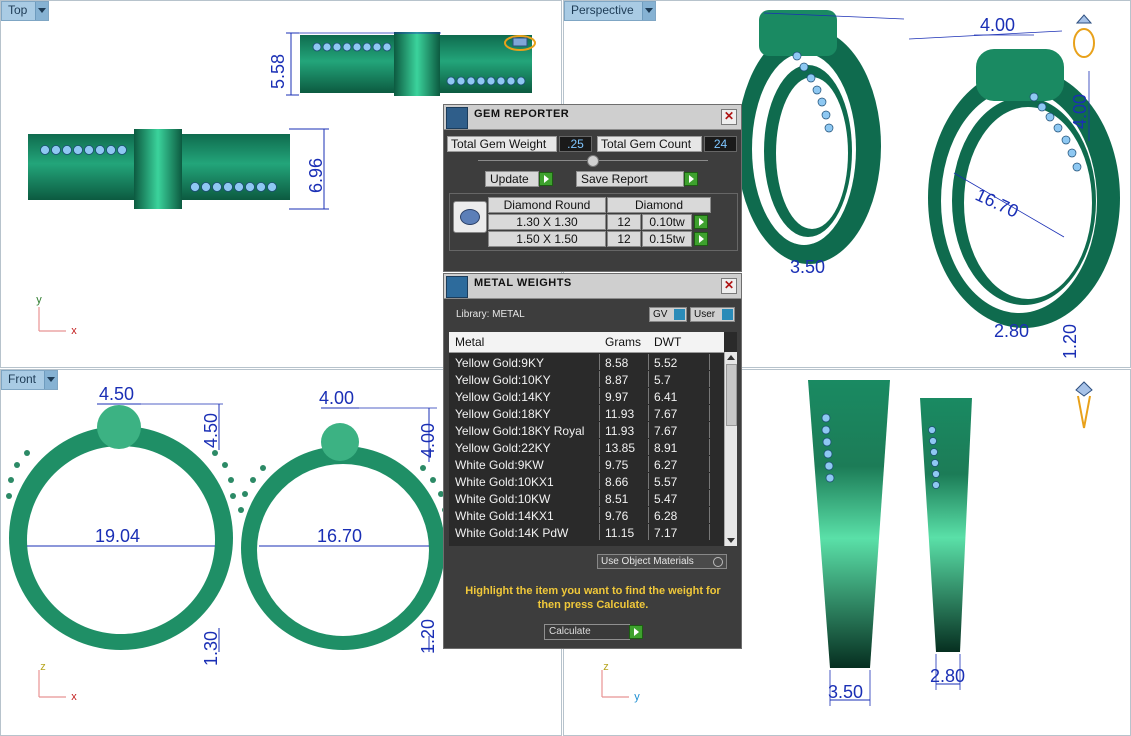 Image resolution: width=1131 pixels, height=736 pixels. Describe the element at coordinates (947, 676) in the screenshot. I see `dimension-label: 2.80` at that location.